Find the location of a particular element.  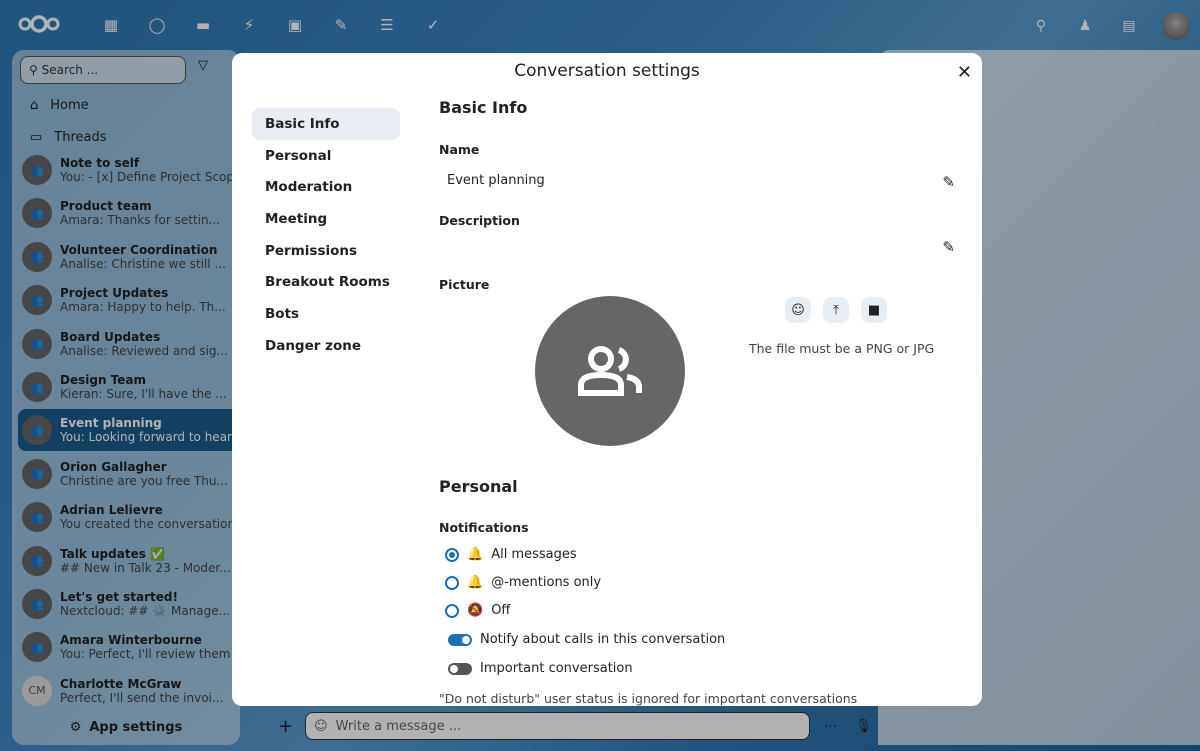

toggle-important-conversation: Important conversation is located at coordinates (540, 668).